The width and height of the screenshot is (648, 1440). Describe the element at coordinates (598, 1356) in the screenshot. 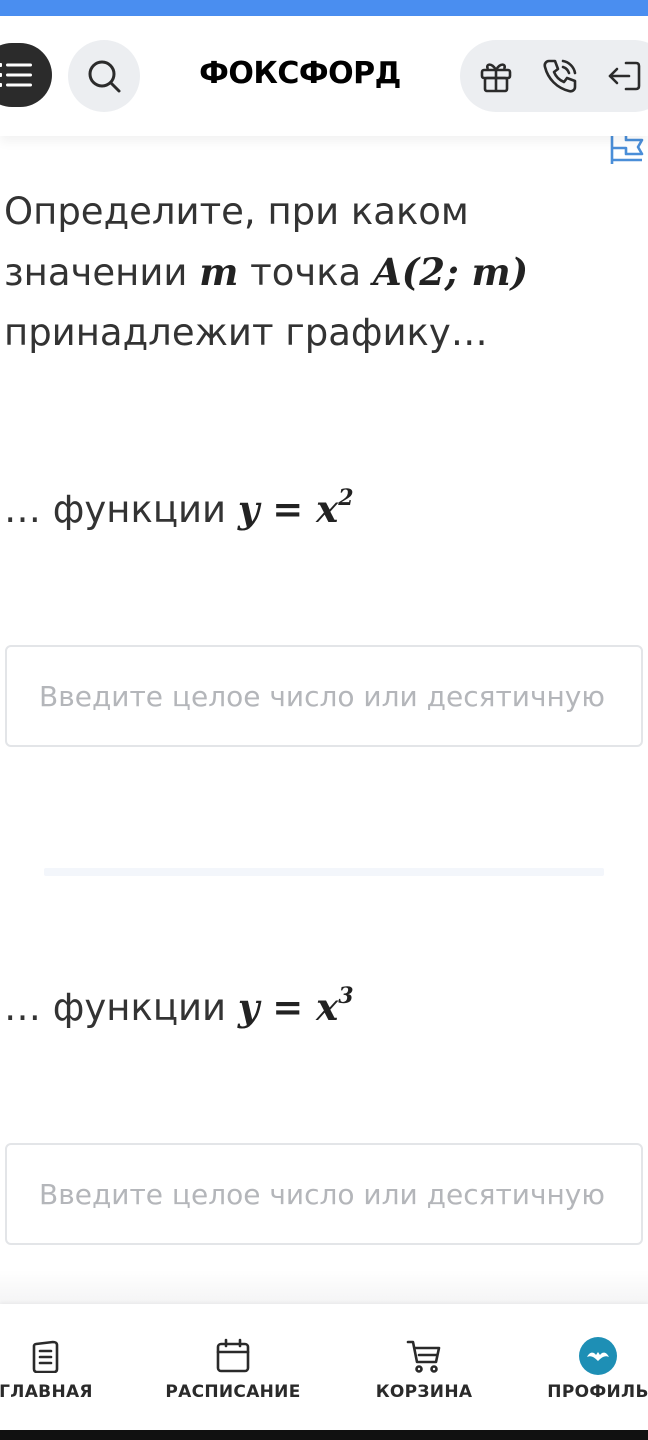

I see `profile-avatar-icon` at that location.